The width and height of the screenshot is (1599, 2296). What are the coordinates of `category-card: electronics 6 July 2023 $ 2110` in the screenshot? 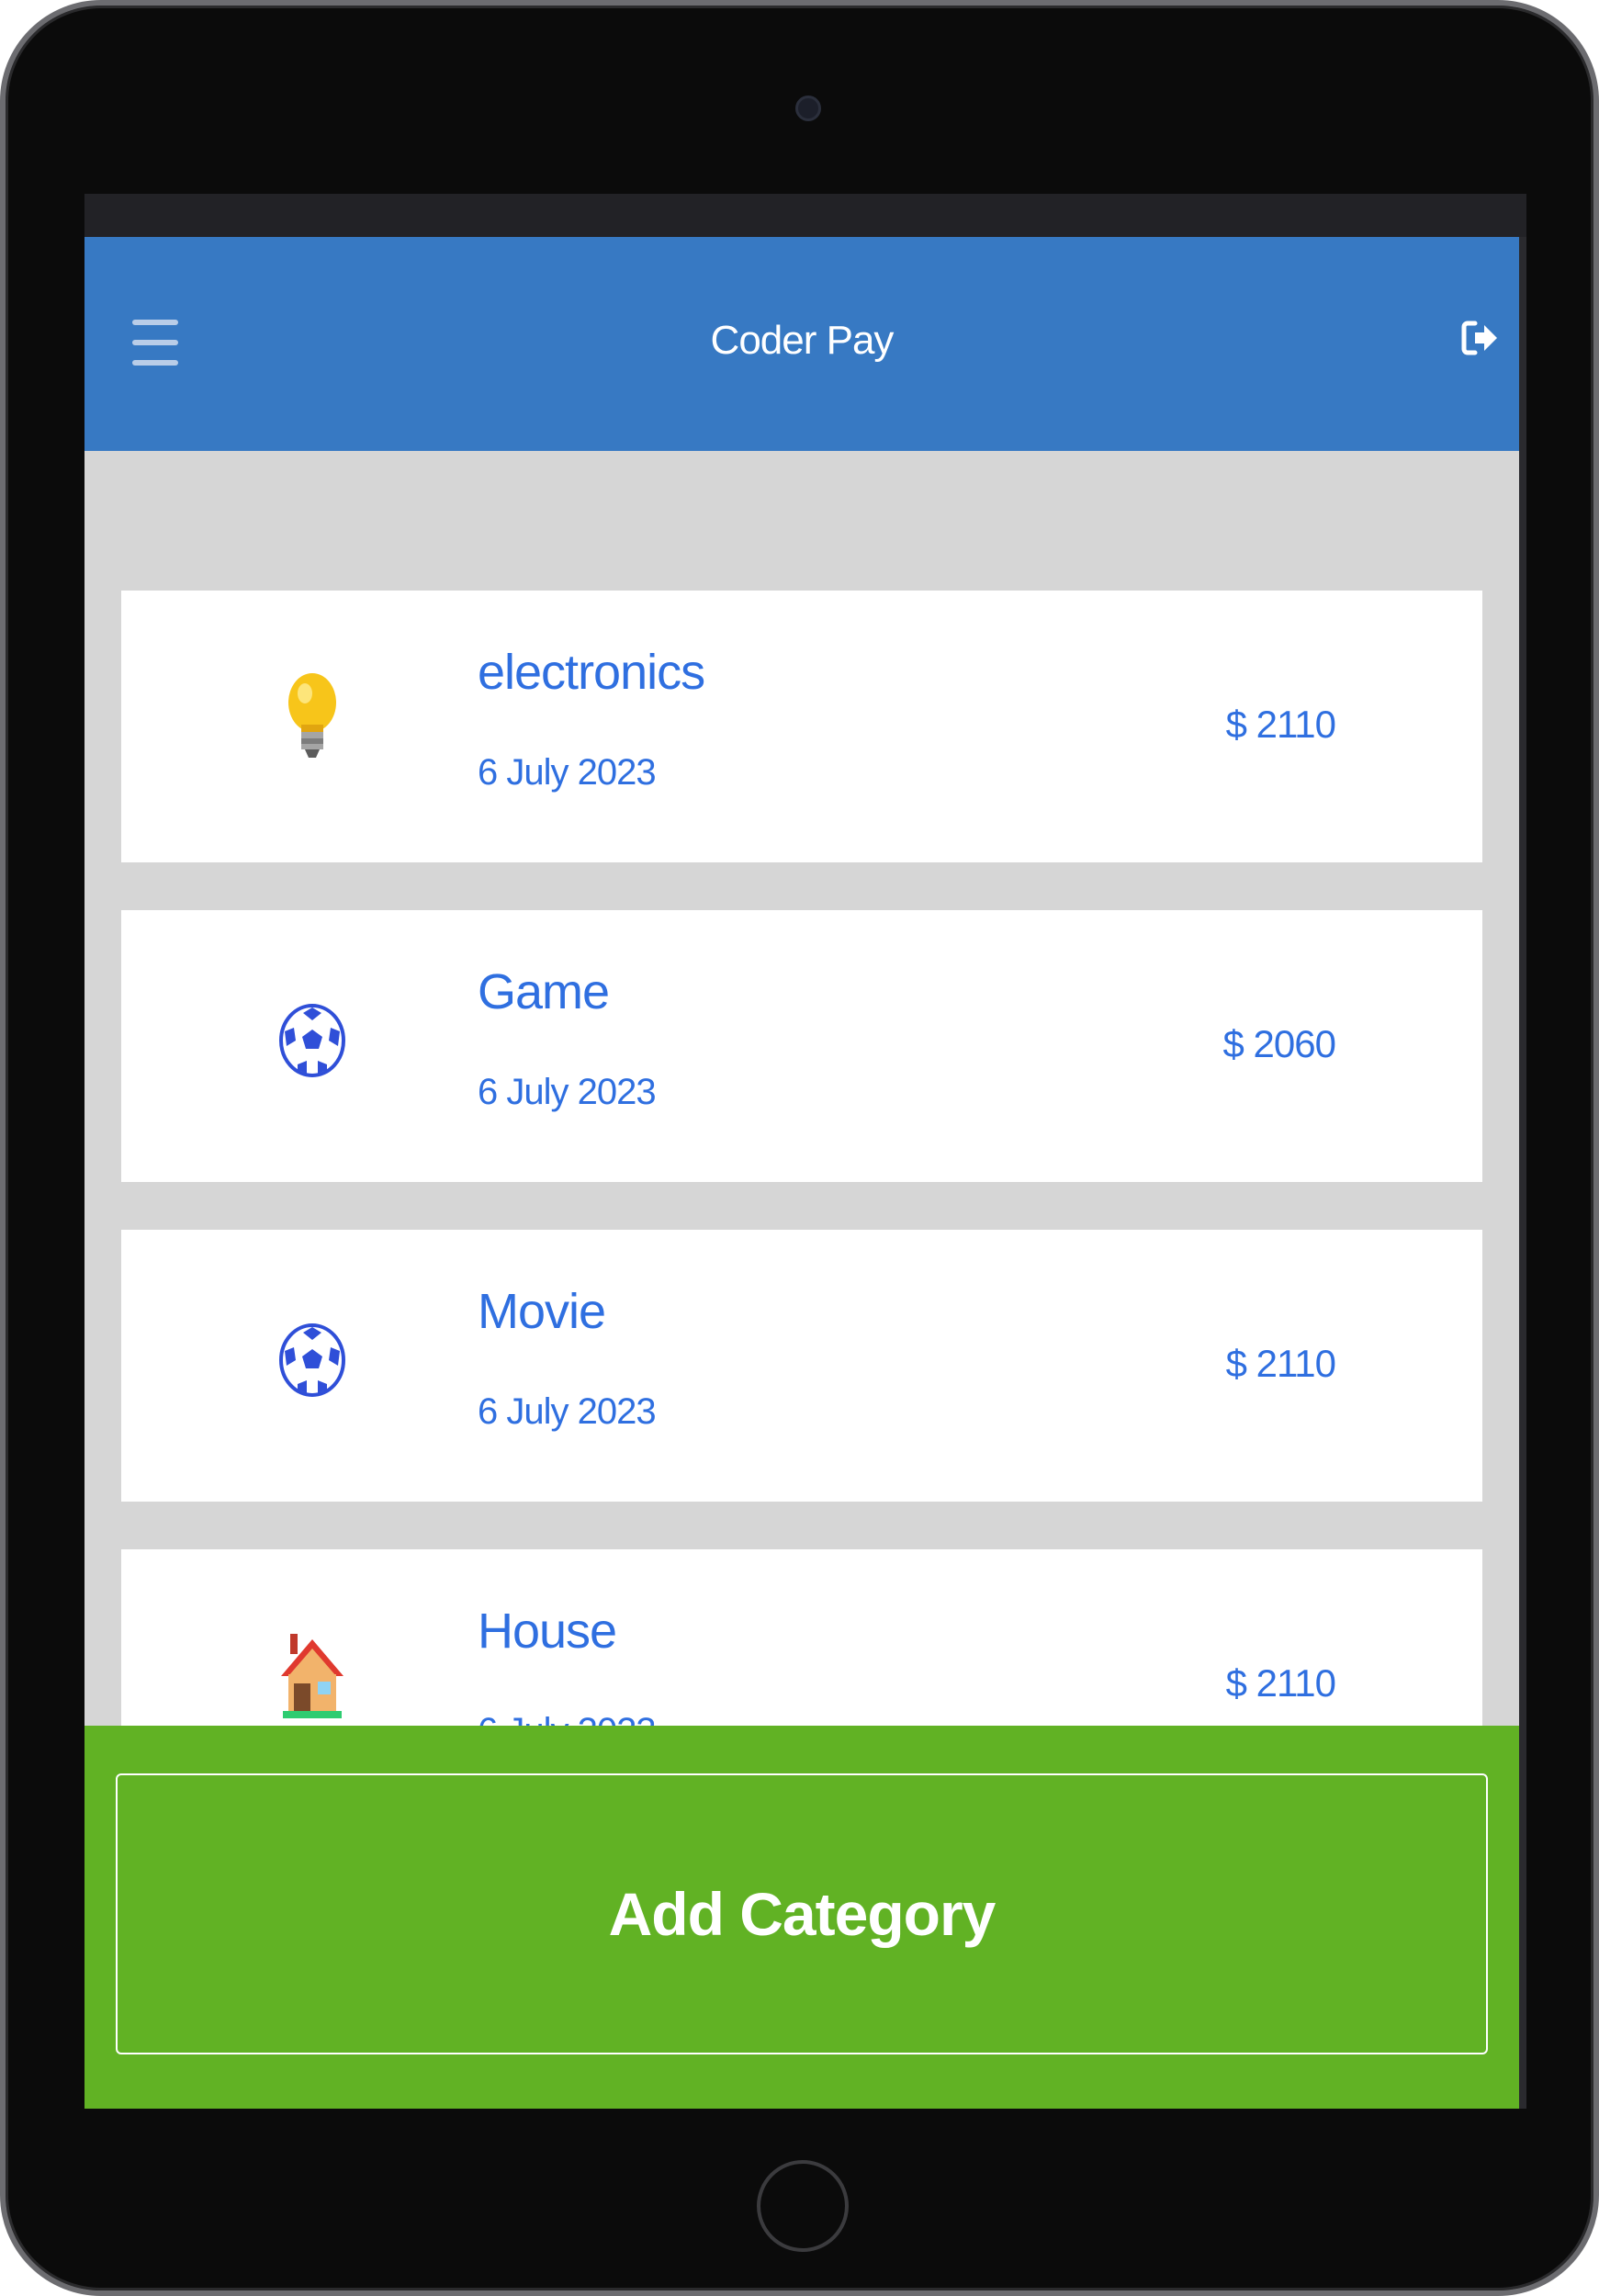 It's located at (801, 726).